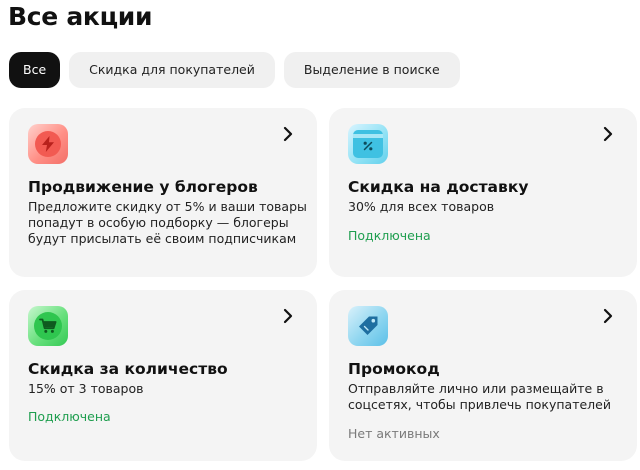 This screenshot has width=640, height=470. What do you see at coordinates (394, 433) in the screenshot?
I see `status-label: Нет активных` at bounding box center [394, 433].